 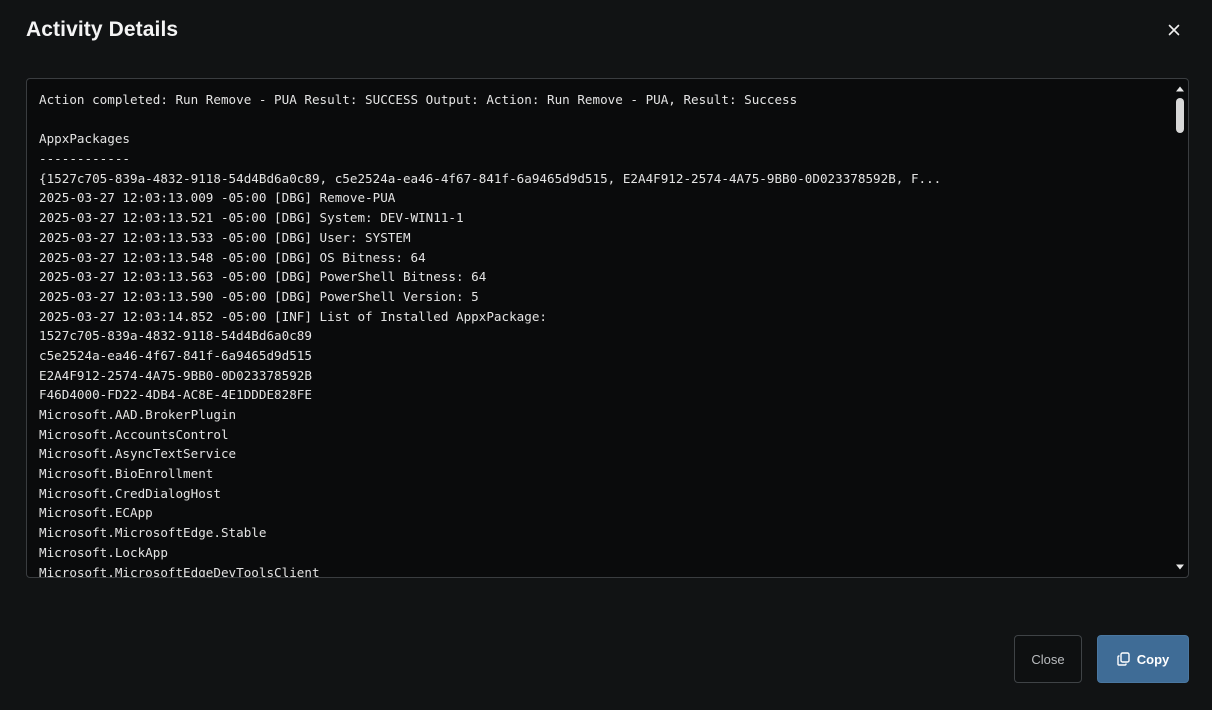 What do you see at coordinates (175, 395) in the screenshot?
I see `log-line: F46D4000-FD22-4DB4-AC8E-4E1DDDE828FE` at bounding box center [175, 395].